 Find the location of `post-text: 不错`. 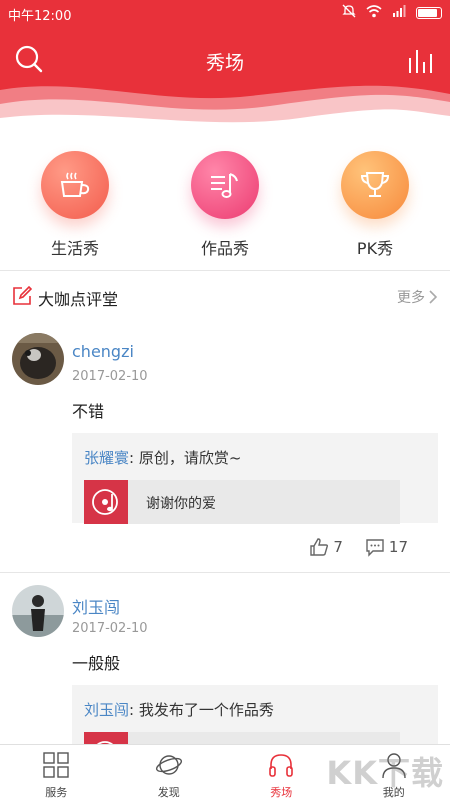

post-text: 不错 is located at coordinates (88, 411).